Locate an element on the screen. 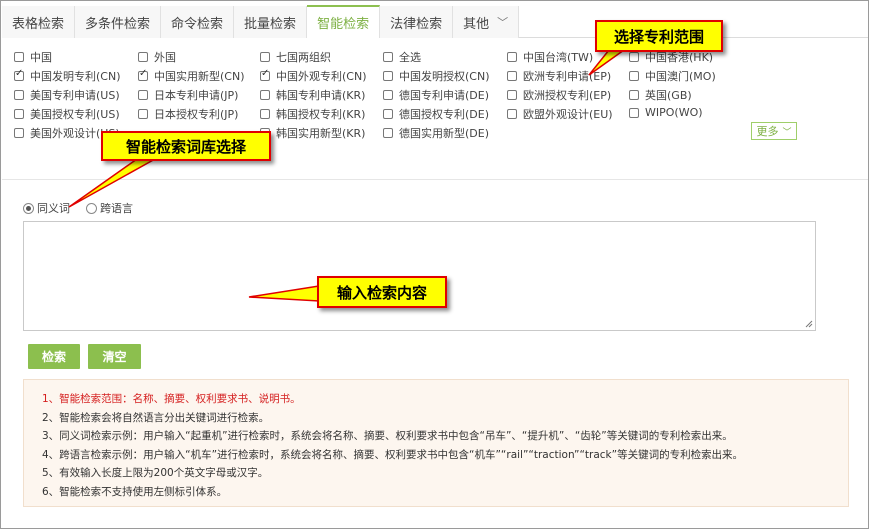 The image size is (869, 529). callout-pointer-input is located at coordinates (284, 293).